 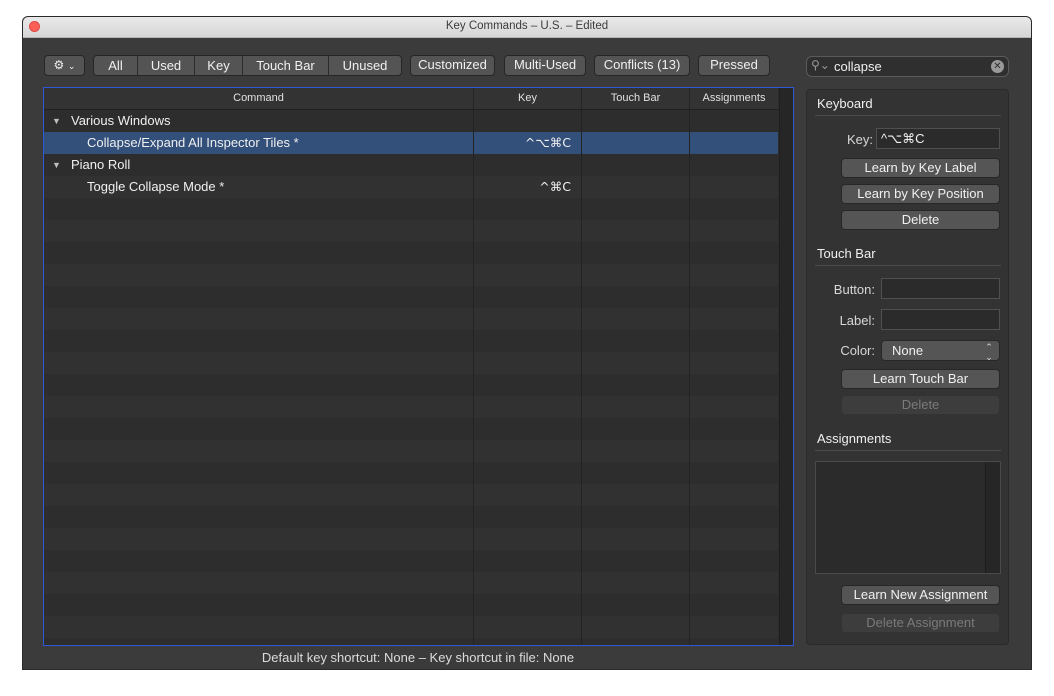 I want to click on table-row: Toggle Collapse Mode * ^⌘C, so click(x=411, y=187).